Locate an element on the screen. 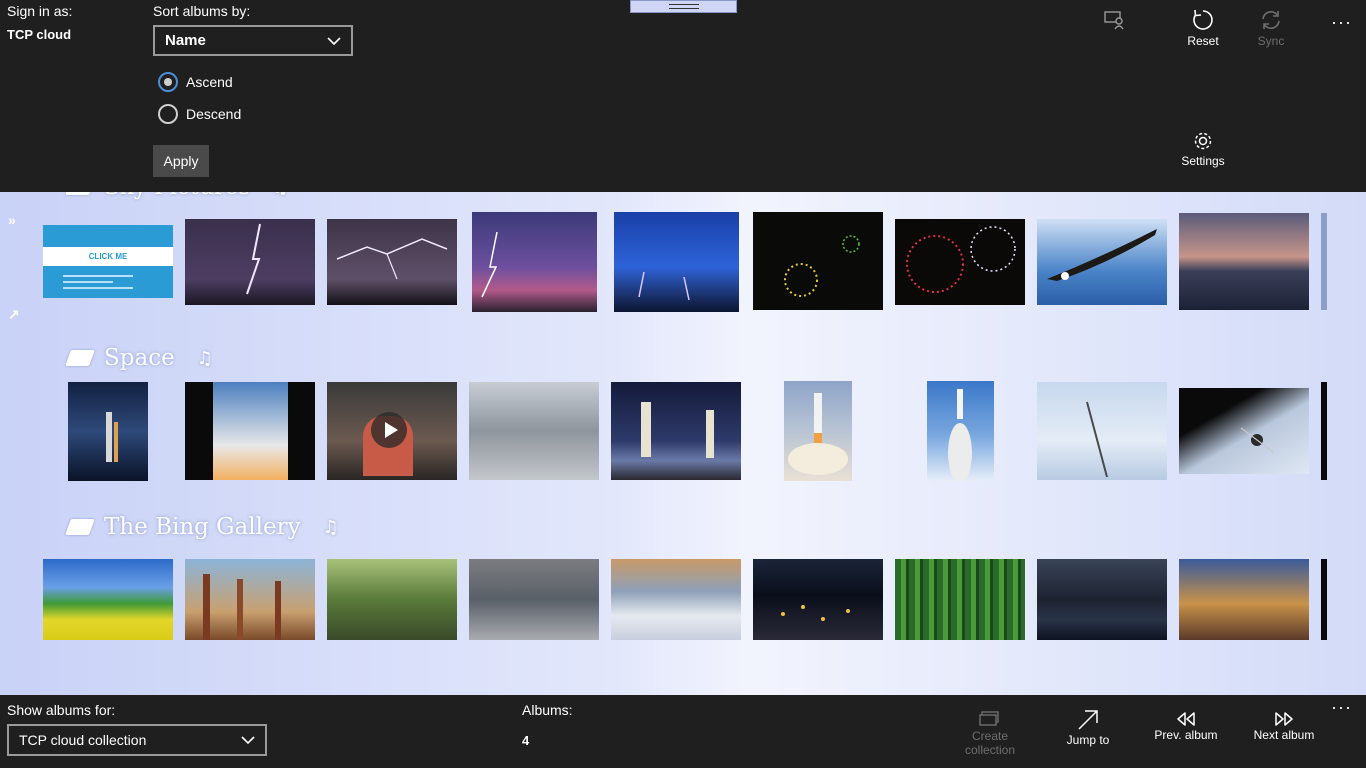 The width and height of the screenshot is (1366, 768). radio-descend-indicator is located at coordinates (168, 114).